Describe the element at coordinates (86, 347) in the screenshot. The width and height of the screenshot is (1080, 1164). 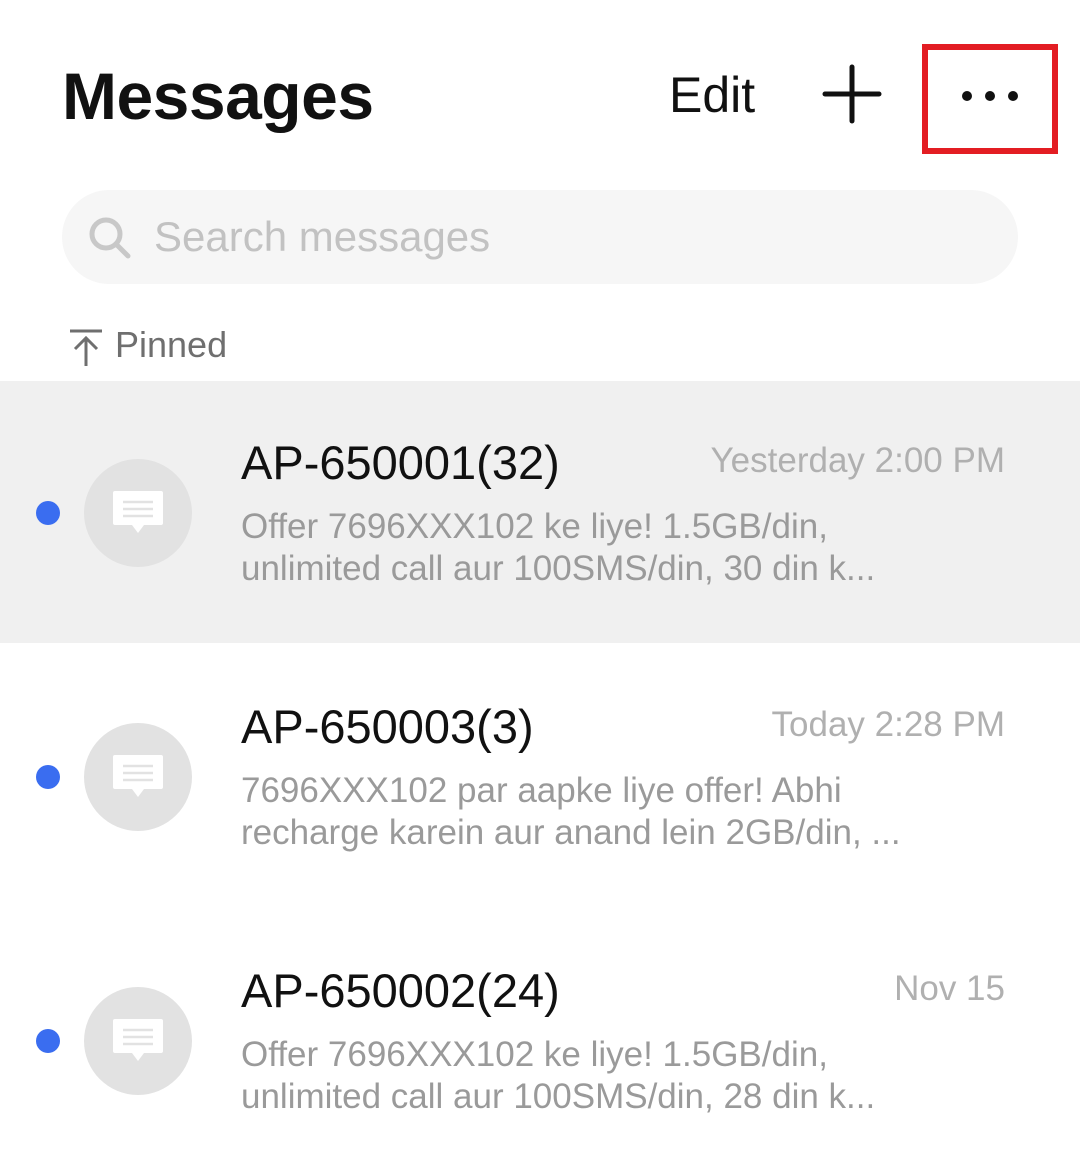
I see `pin-to-top-icon` at that location.